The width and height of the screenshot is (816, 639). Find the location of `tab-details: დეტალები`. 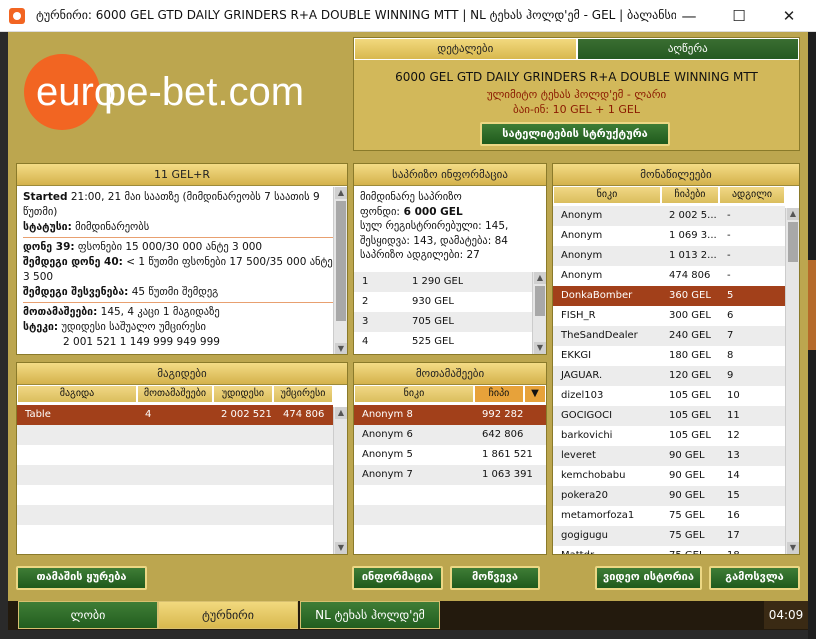

tab-details: დეტალები is located at coordinates (465, 49).